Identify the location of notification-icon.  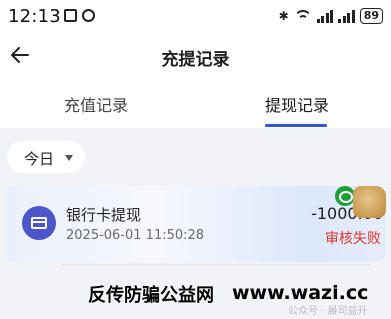
(70, 15).